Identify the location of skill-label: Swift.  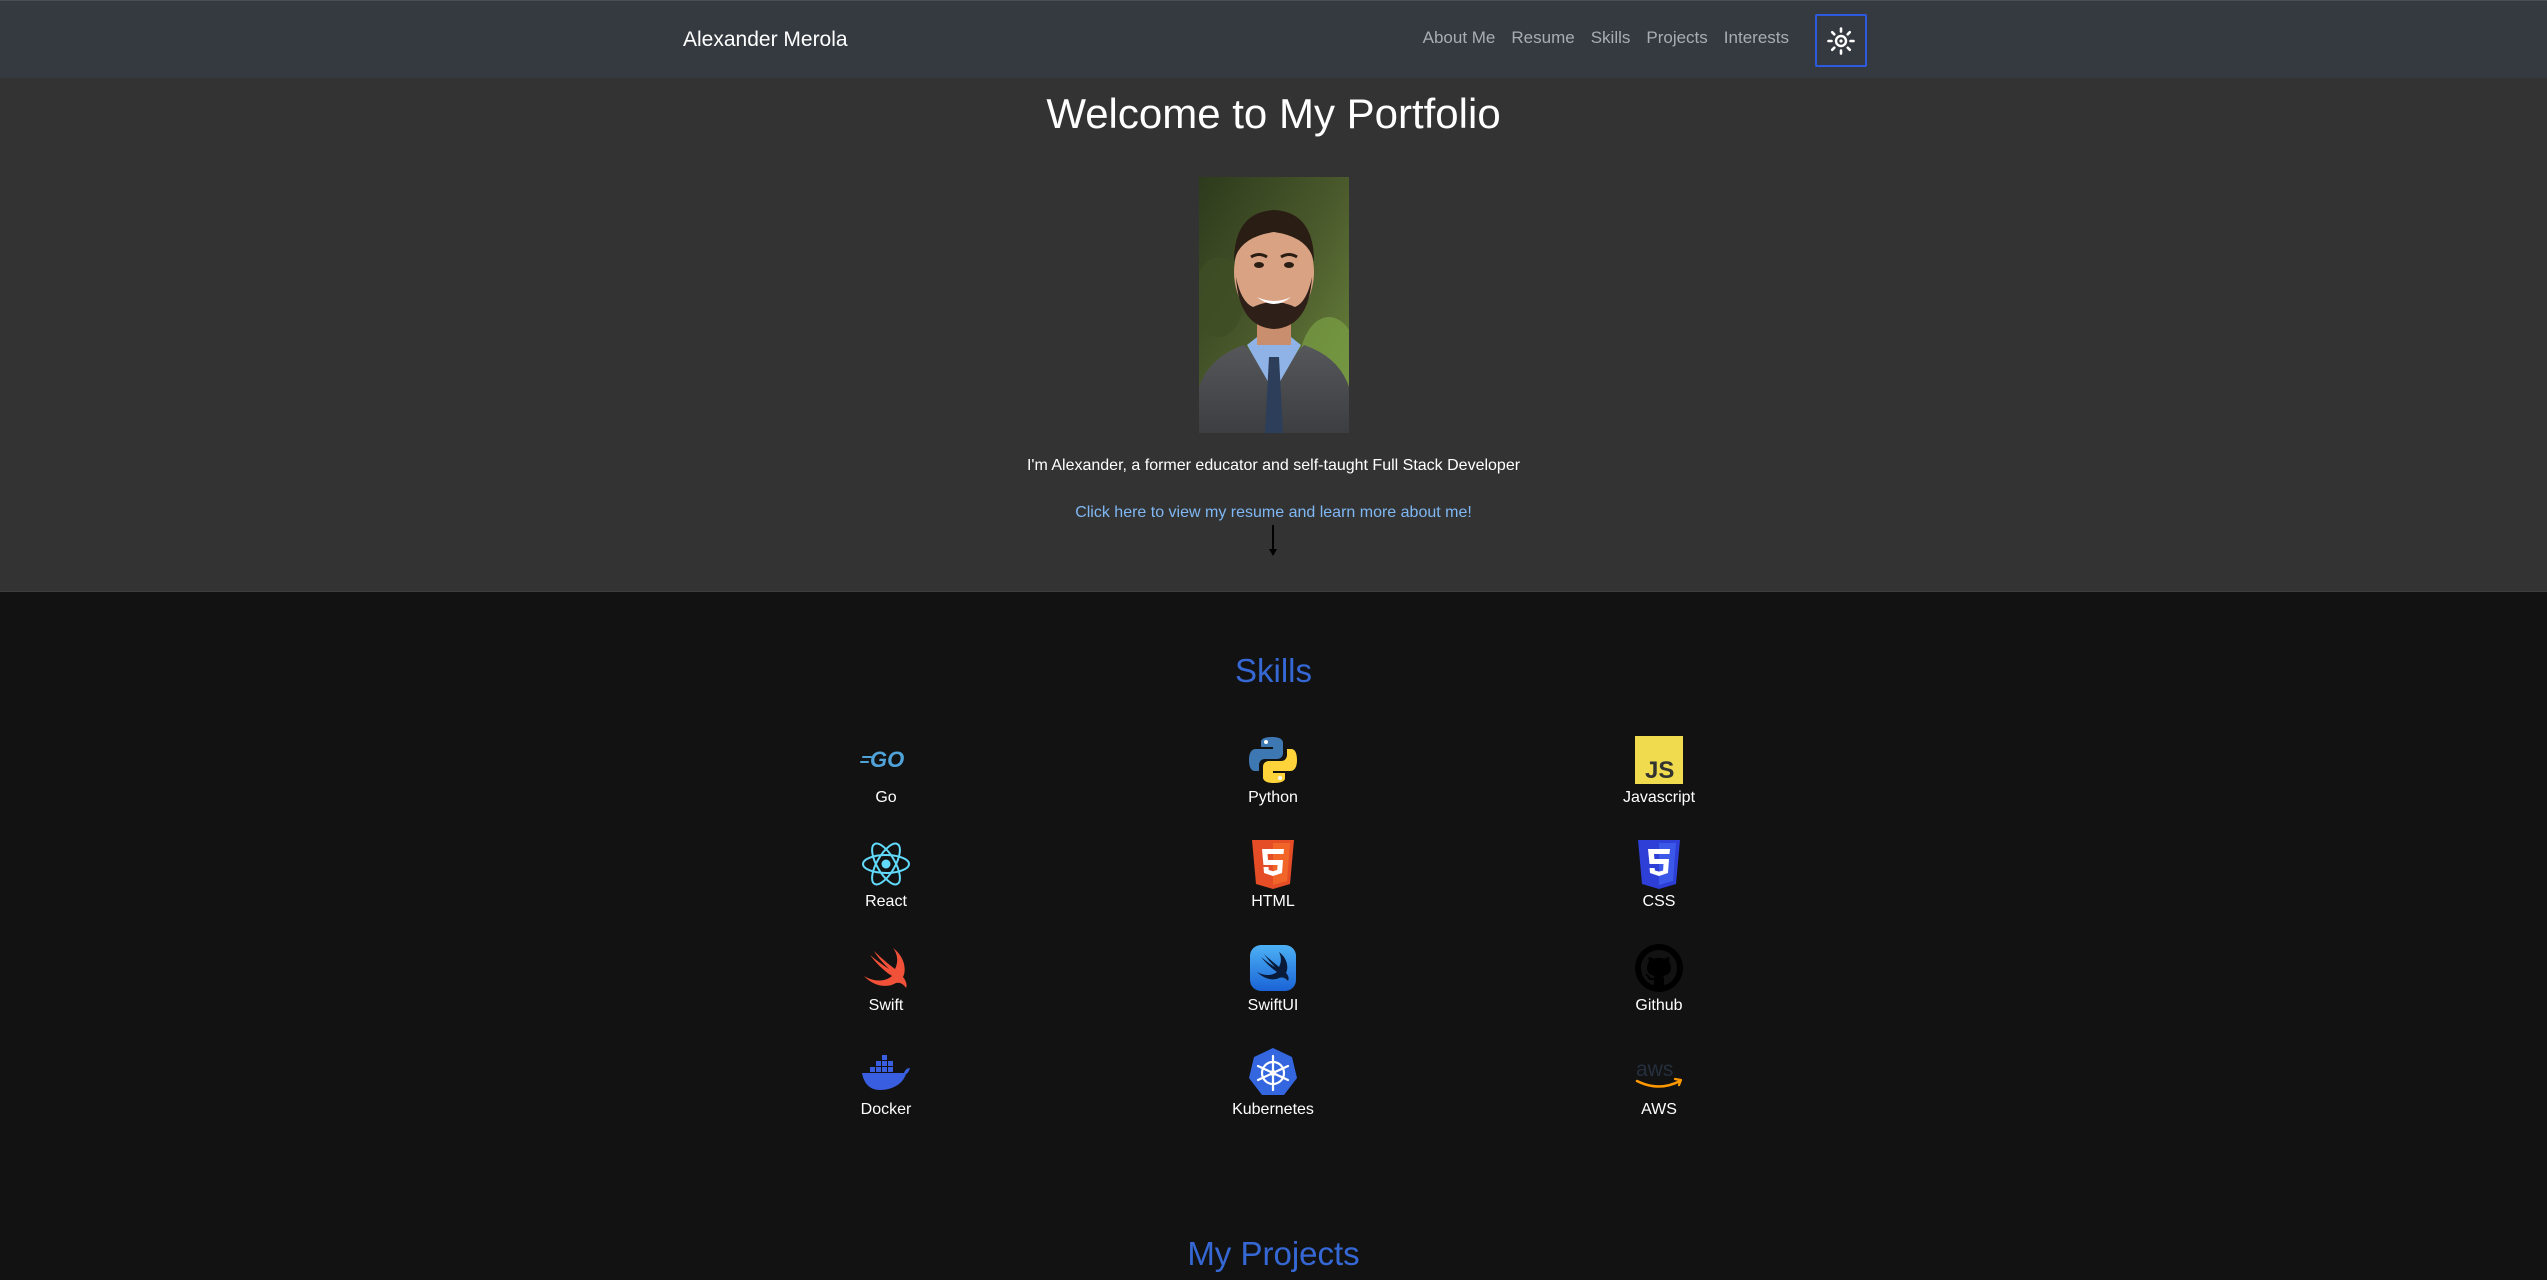
(886, 1005).